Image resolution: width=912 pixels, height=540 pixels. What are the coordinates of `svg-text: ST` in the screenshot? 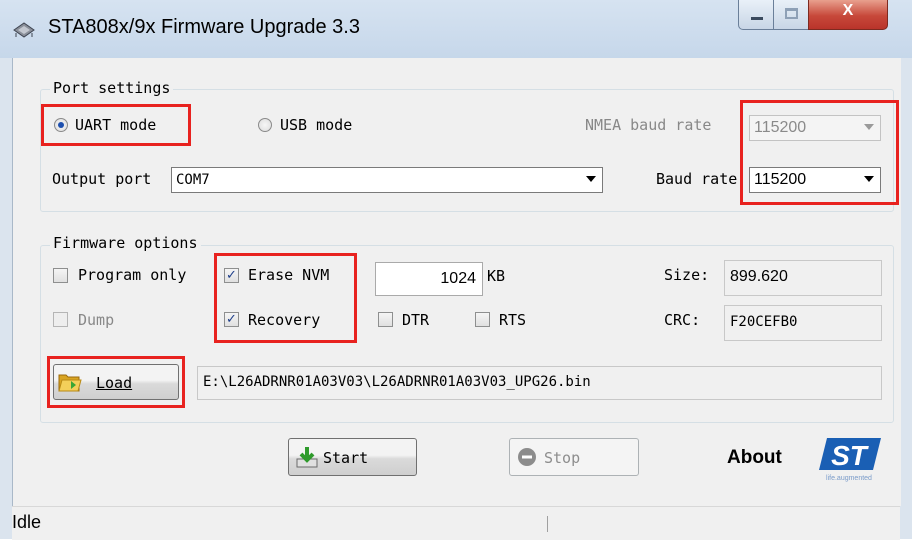 It's located at (850, 455).